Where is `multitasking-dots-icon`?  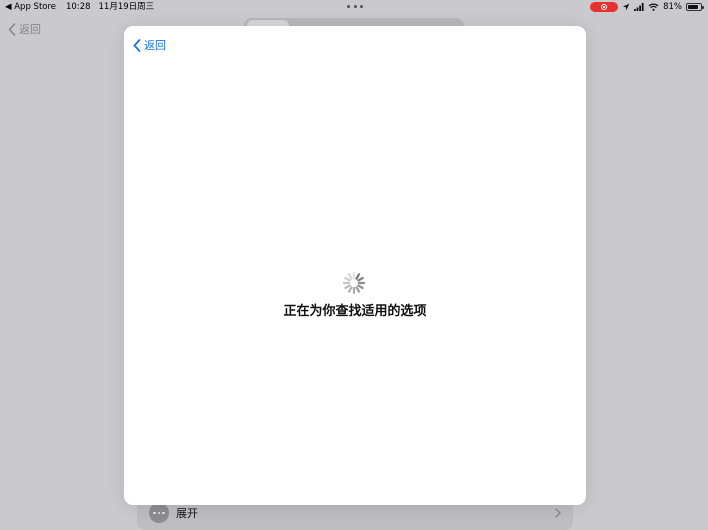
multitasking-dots-icon is located at coordinates (355, 7).